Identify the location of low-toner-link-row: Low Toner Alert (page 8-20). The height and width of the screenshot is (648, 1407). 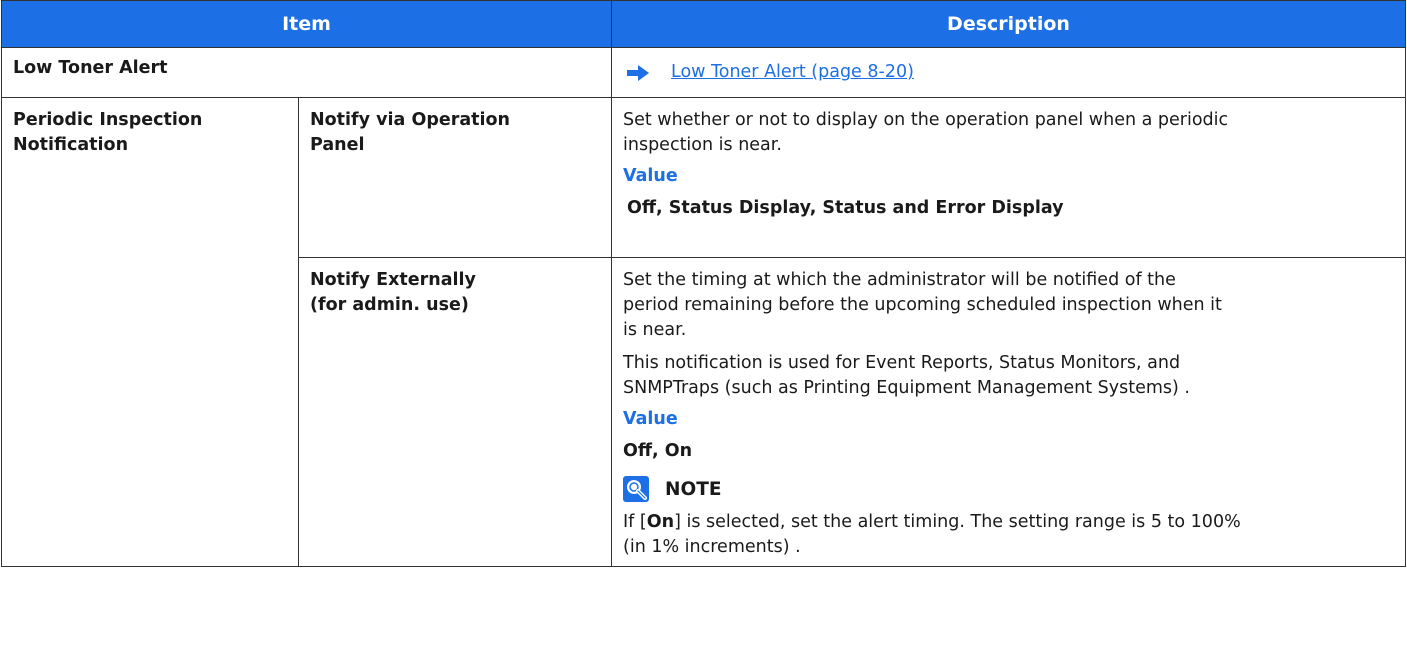
(1009, 72).